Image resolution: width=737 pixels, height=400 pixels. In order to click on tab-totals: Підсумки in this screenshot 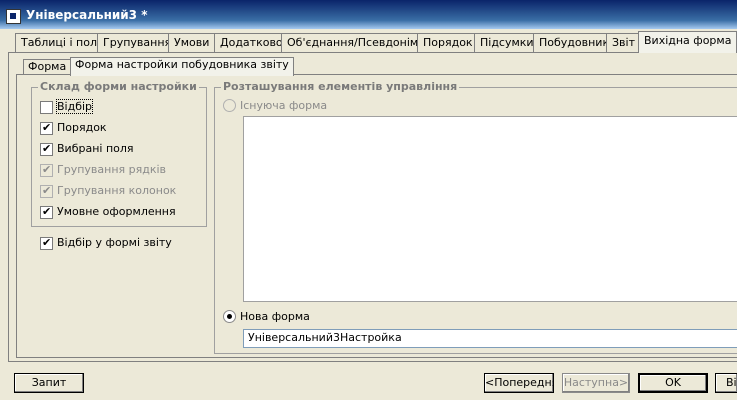, I will do `click(507, 42)`.